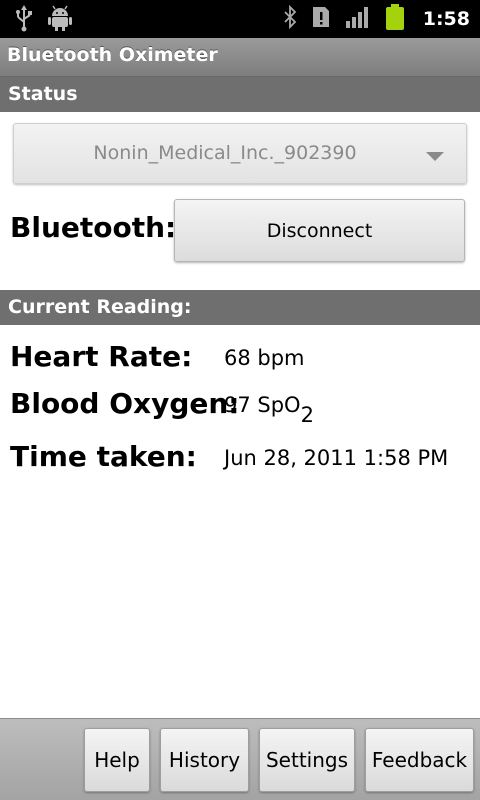 Image resolution: width=480 pixels, height=800 pixels. What do you see at coordinates (24, 20) in the screenshot?
I see `usb-icon` at bounding box center [24, 20].